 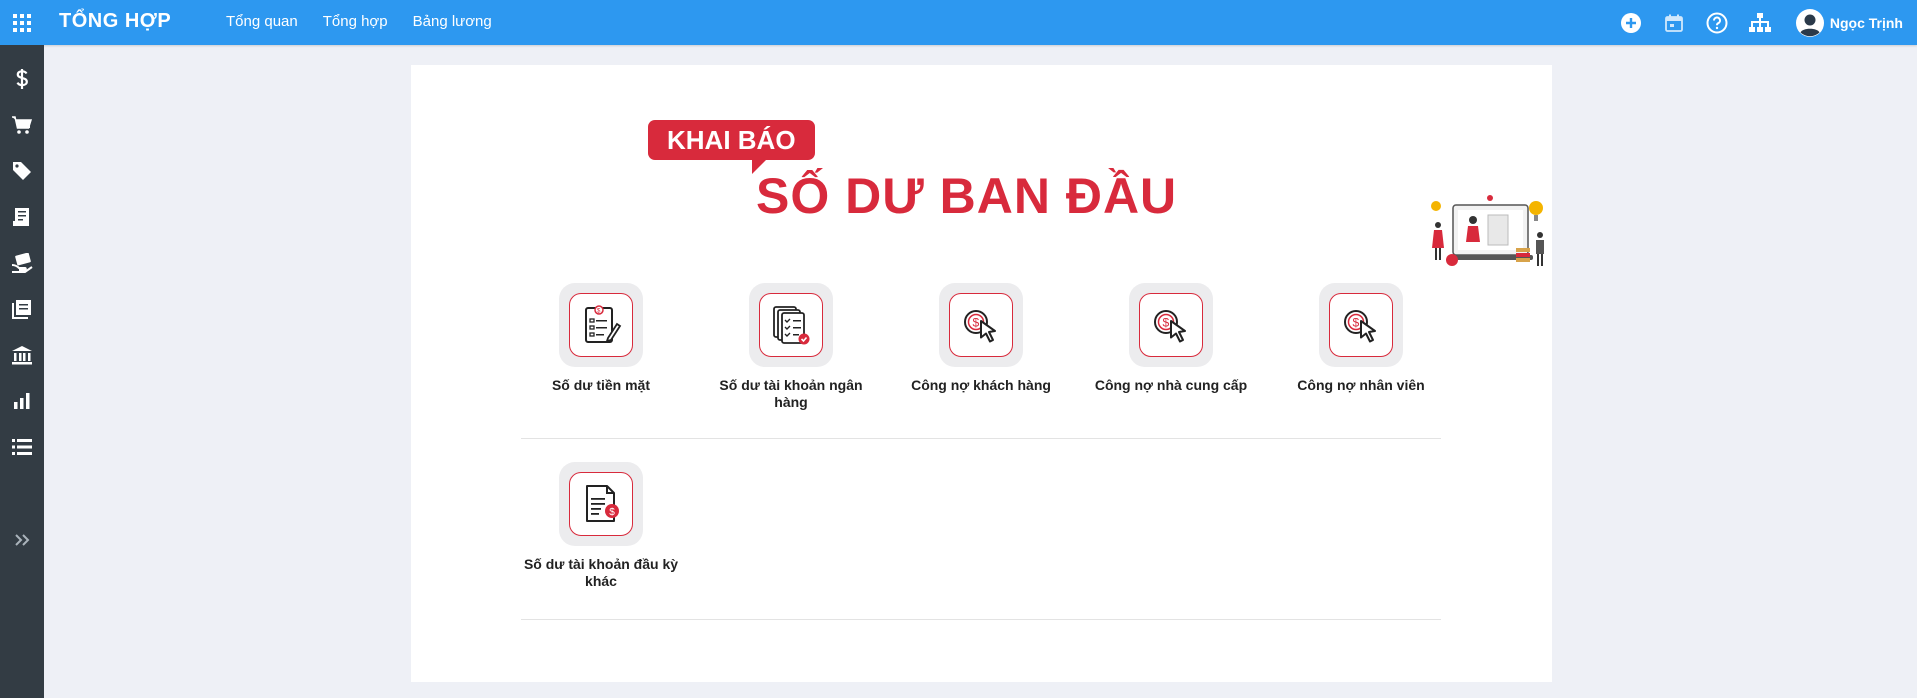 I want to click on apps-grid-icon, so click(x=22, y=23).